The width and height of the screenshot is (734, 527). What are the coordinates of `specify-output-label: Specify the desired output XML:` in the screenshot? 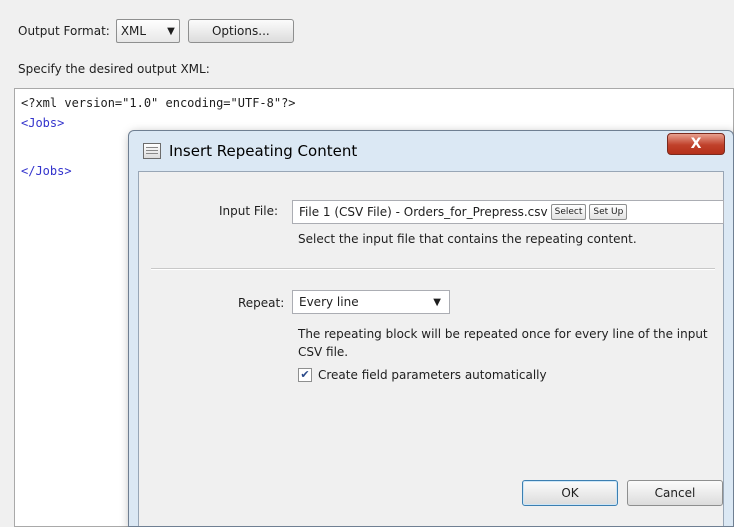 It's located at (114, 69).